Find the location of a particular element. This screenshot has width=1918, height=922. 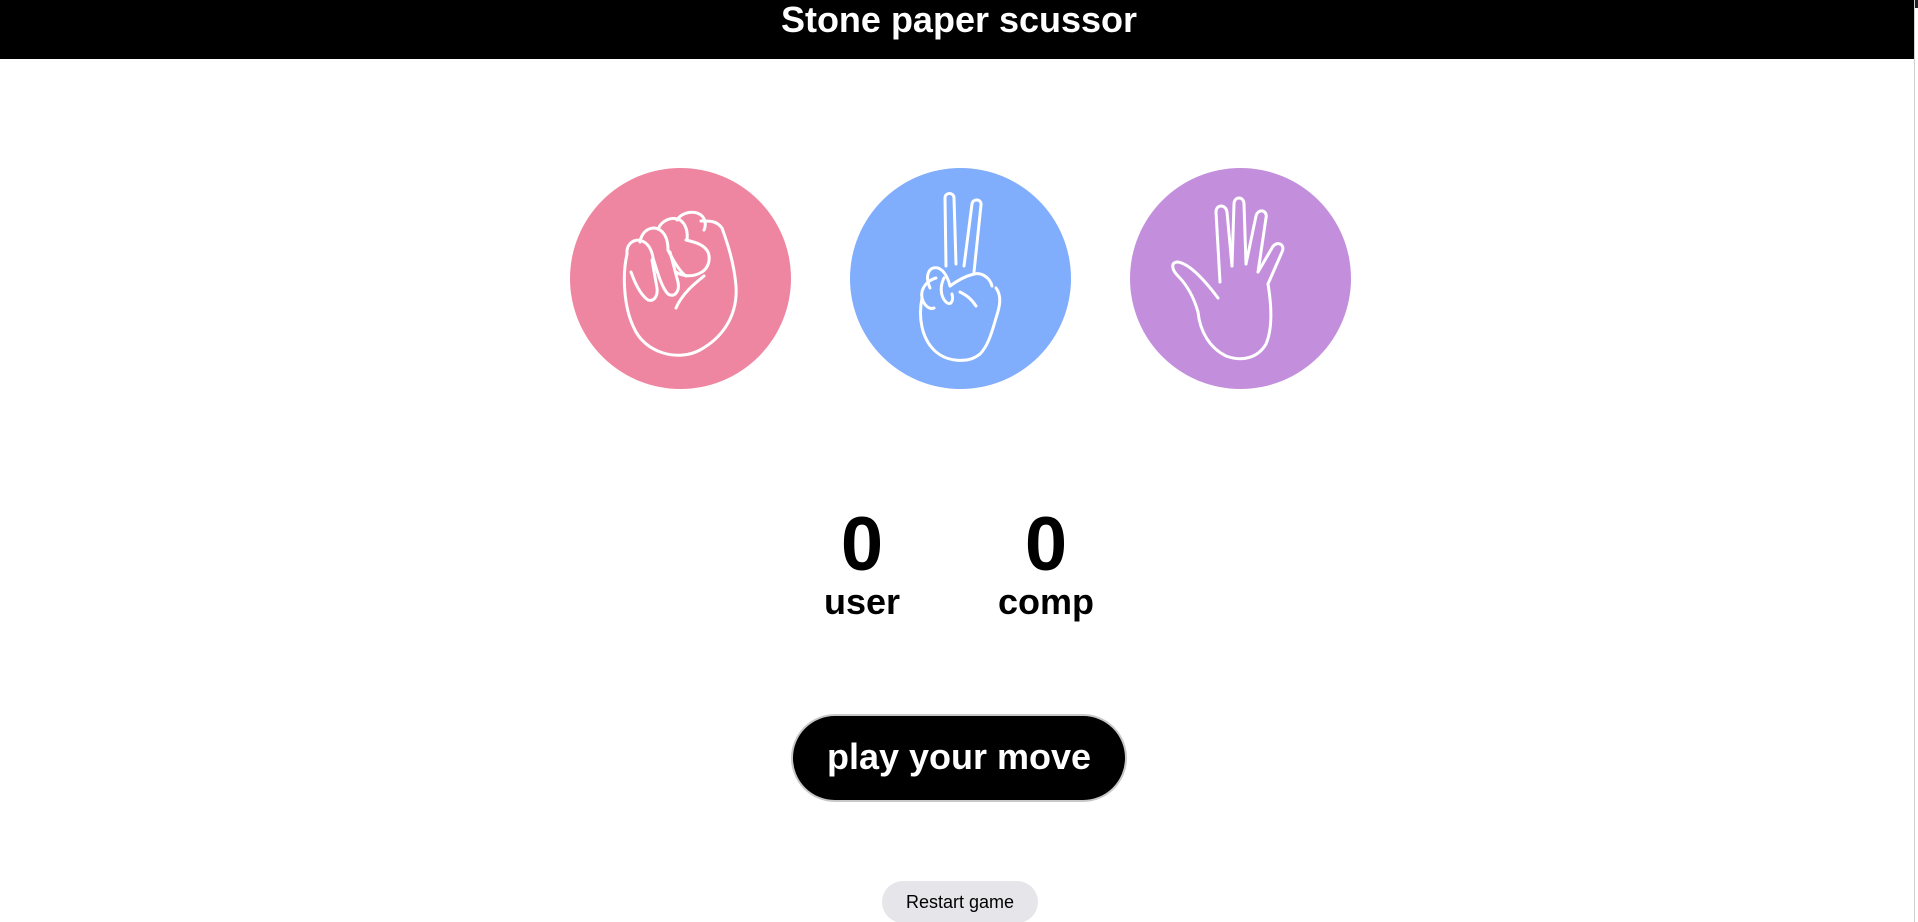

rock-choice-button is located at coordinates (680, 278).